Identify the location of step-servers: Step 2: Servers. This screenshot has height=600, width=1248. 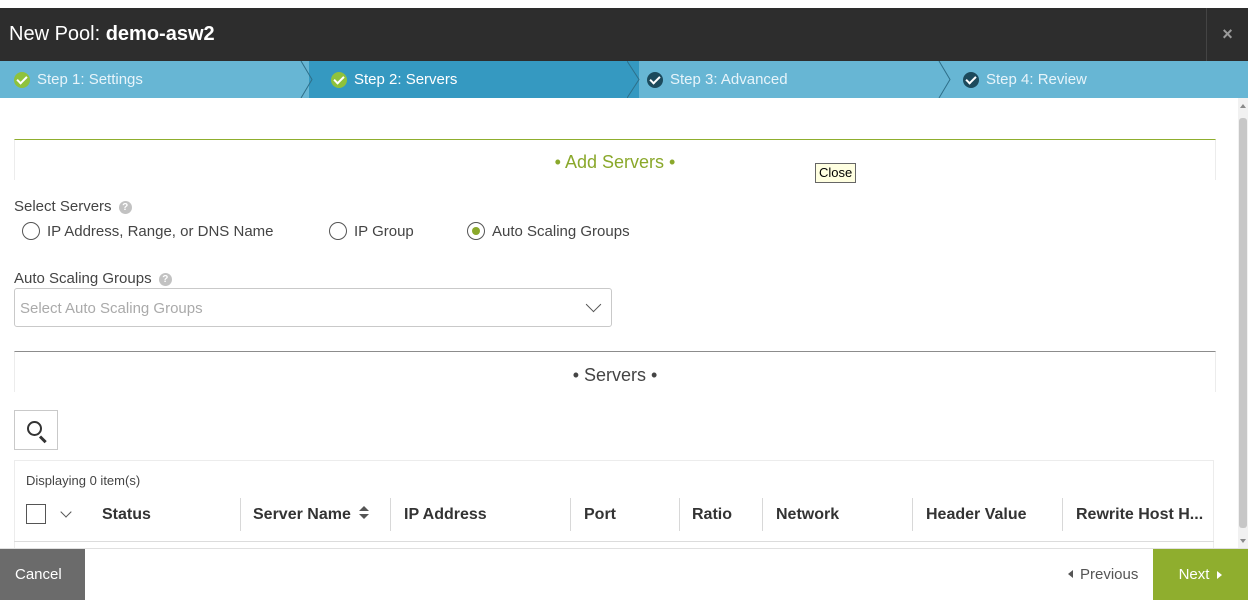
(394, 79).